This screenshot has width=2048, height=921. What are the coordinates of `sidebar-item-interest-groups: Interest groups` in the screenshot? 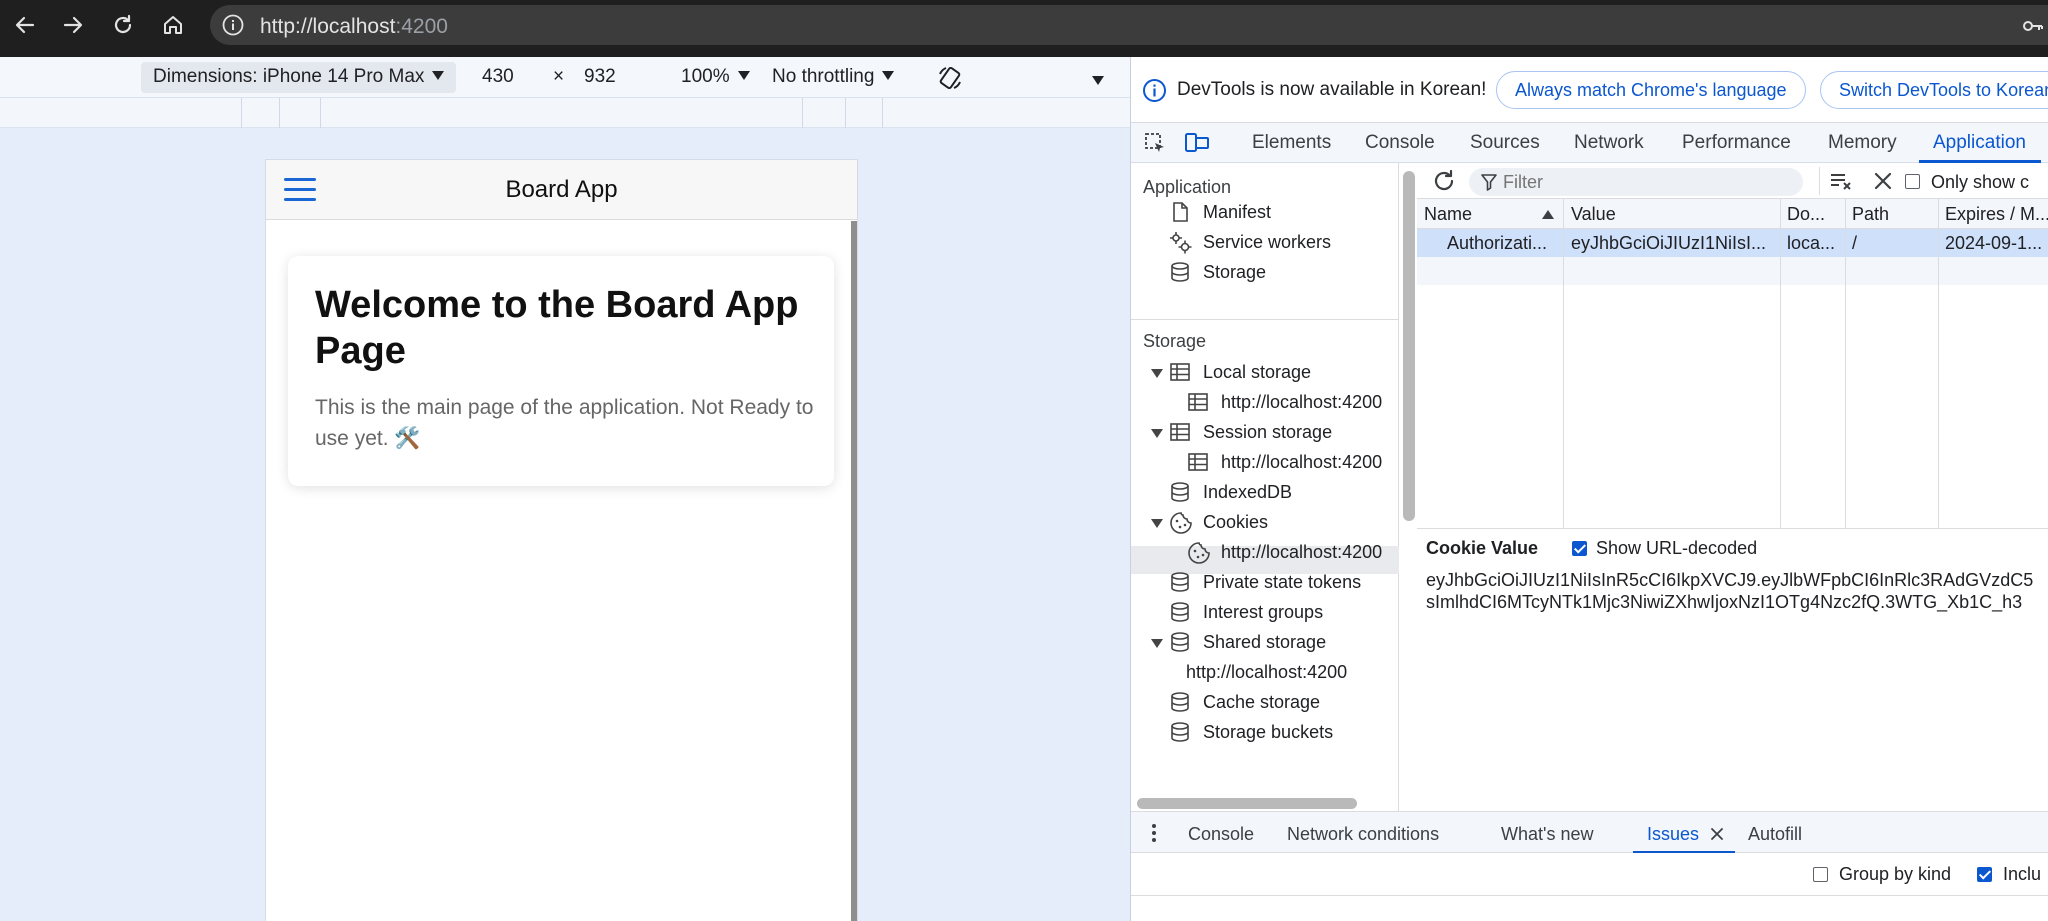 It's located at (1263, 612).